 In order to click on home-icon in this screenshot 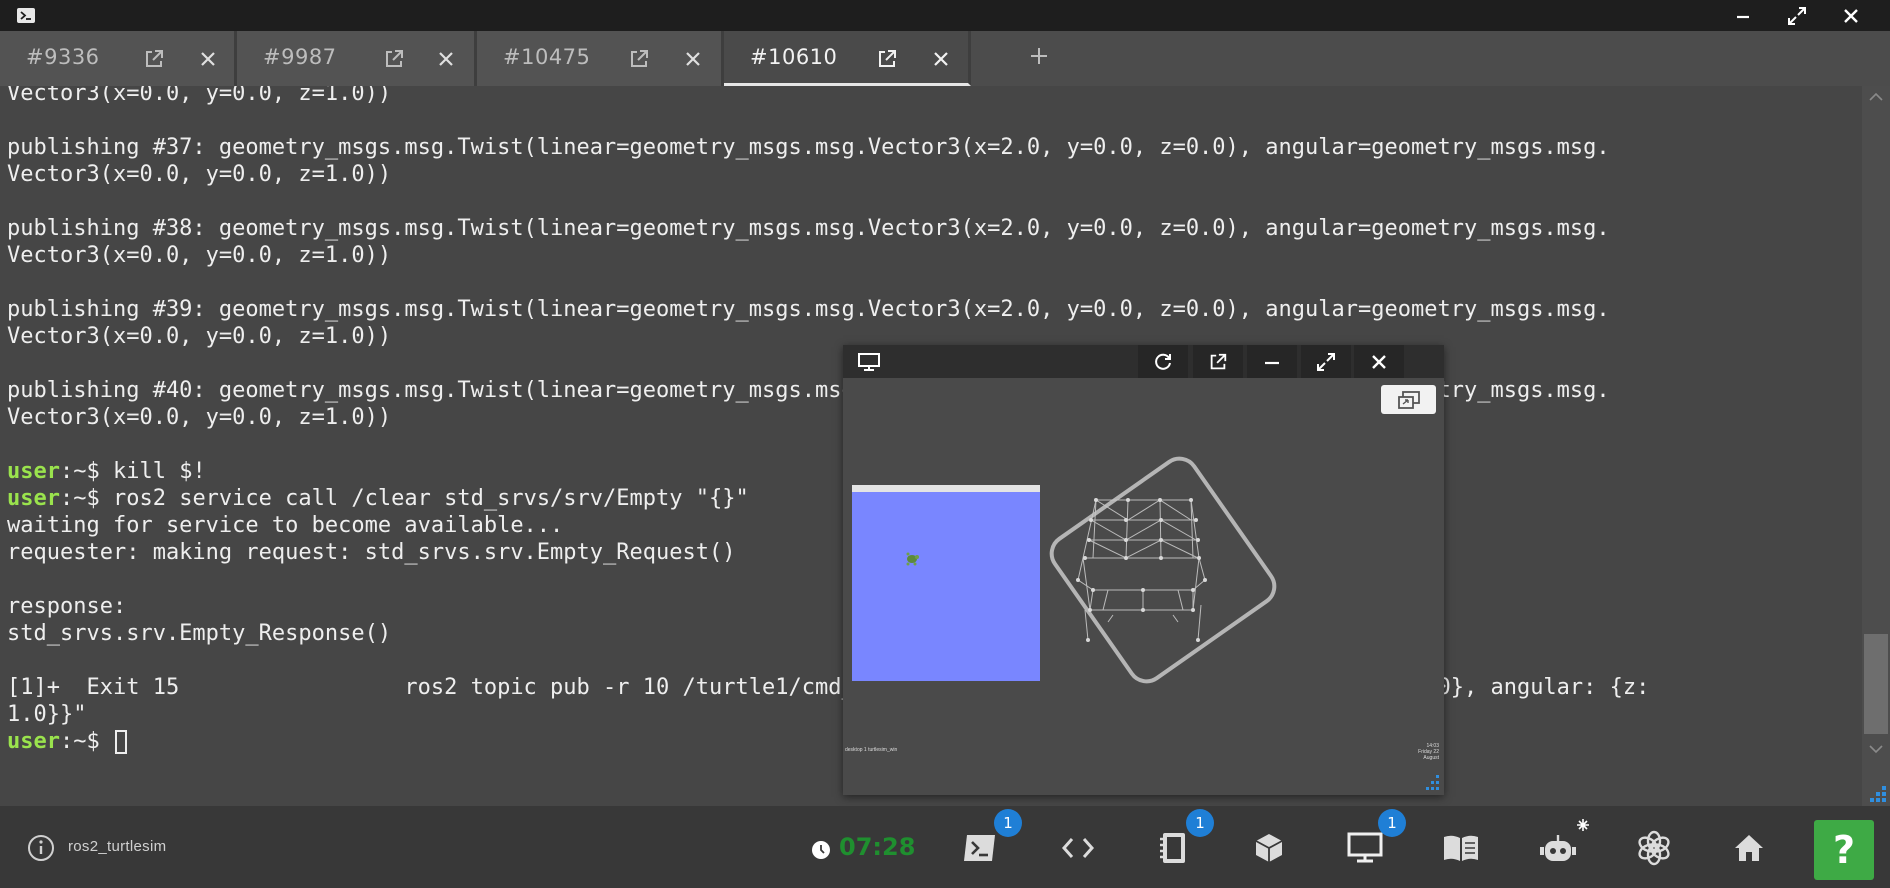, I will do `click(1749, 848)`.